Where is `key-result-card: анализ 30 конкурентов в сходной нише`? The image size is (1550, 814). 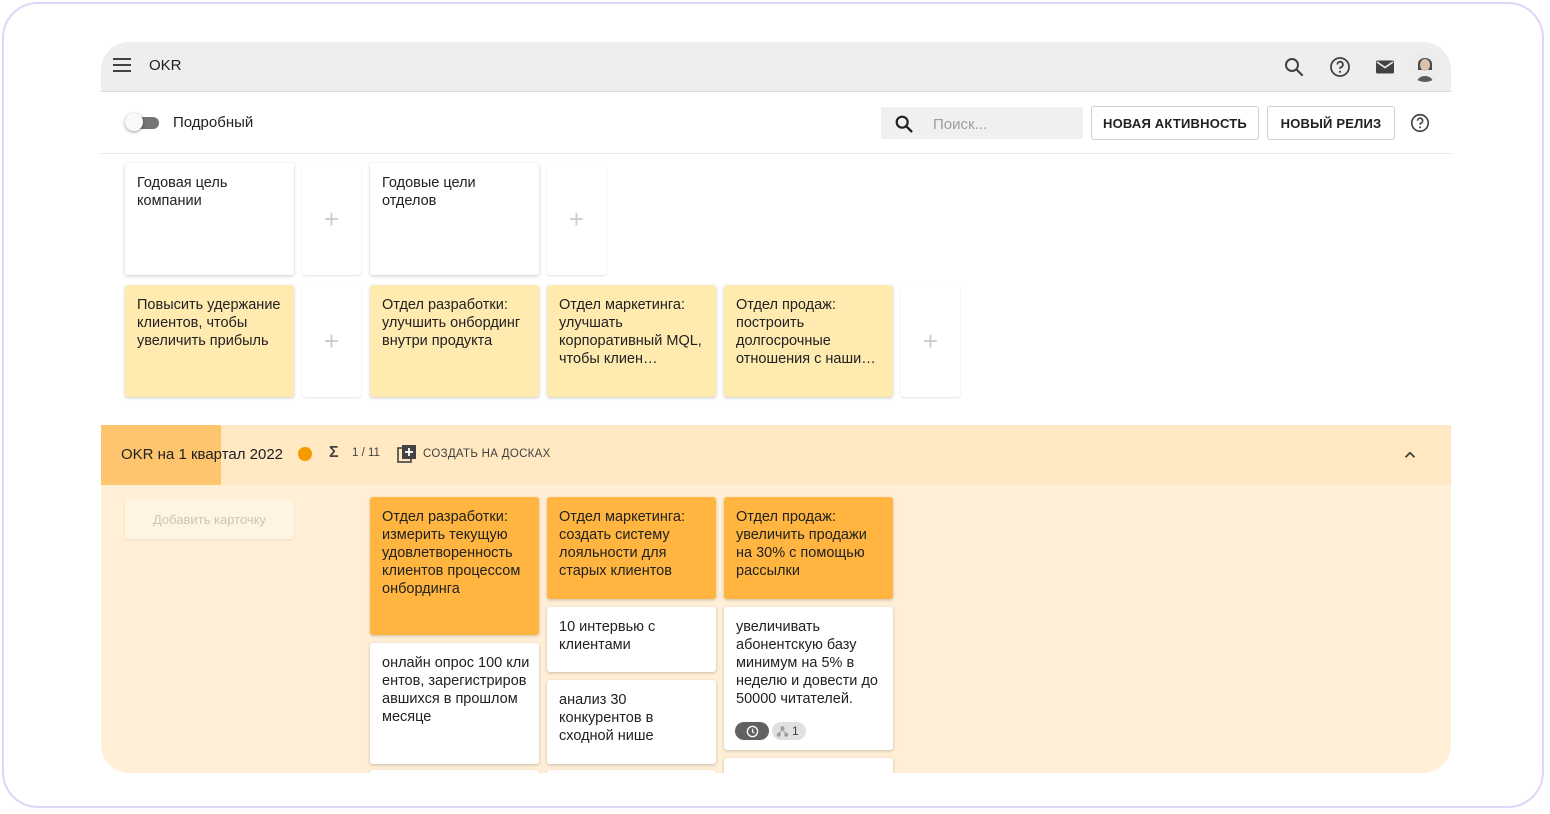
key-result-card: анализ 30 конкурентов в сходной нише is located at coordinates (631, 722).